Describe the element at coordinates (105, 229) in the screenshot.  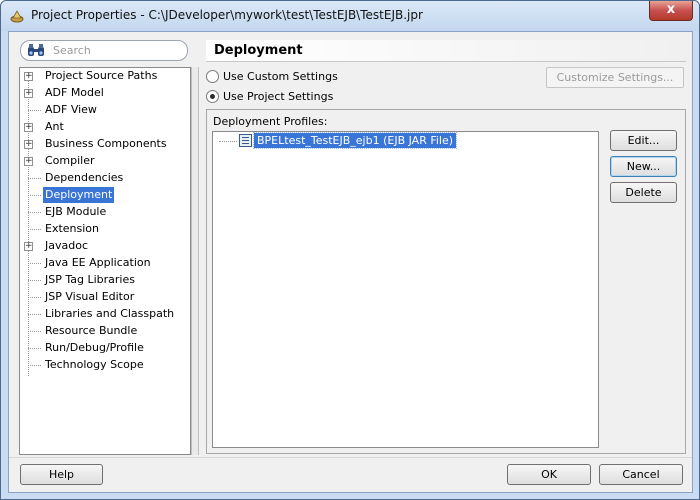
I see `tree-item: Extension` at that location.